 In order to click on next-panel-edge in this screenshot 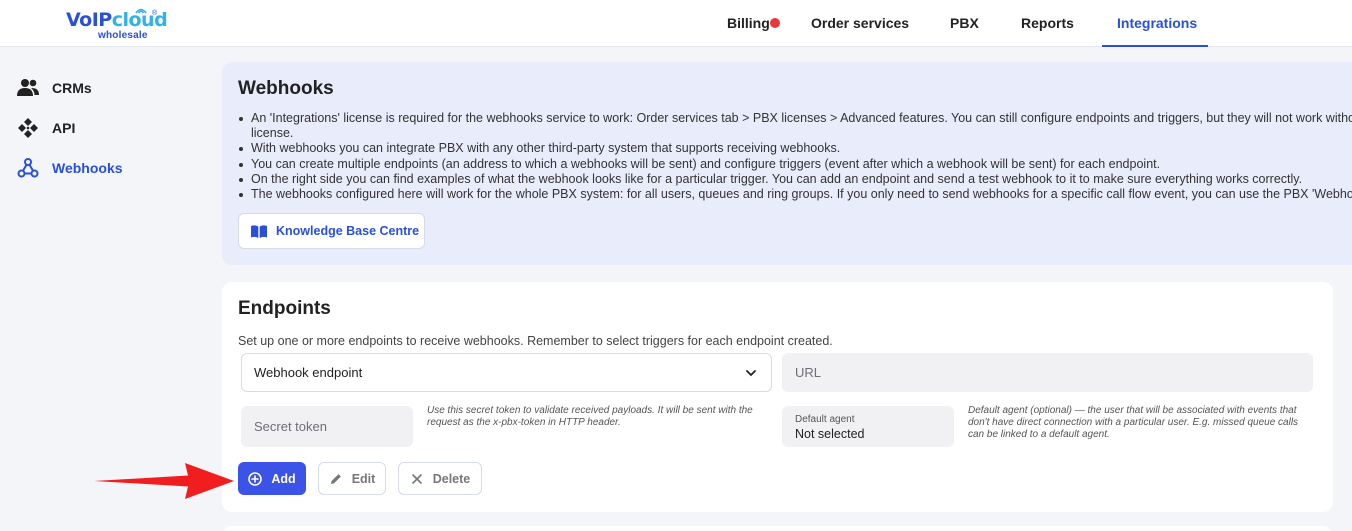, I will do `click(777, 528)`.